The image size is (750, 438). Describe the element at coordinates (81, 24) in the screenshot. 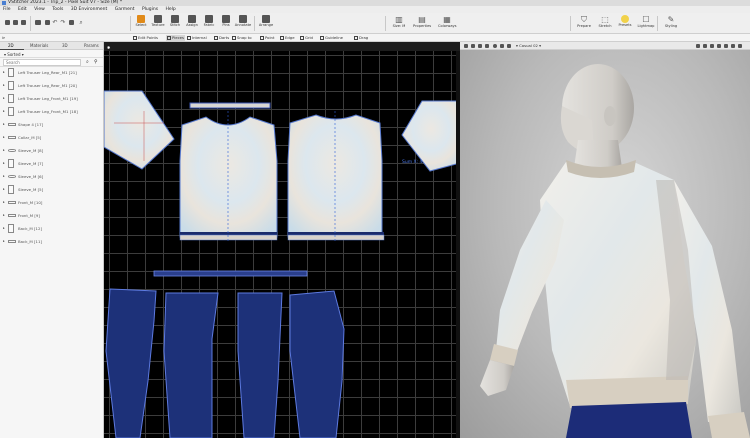

I see `zoom-icon: ⌕` at that location.